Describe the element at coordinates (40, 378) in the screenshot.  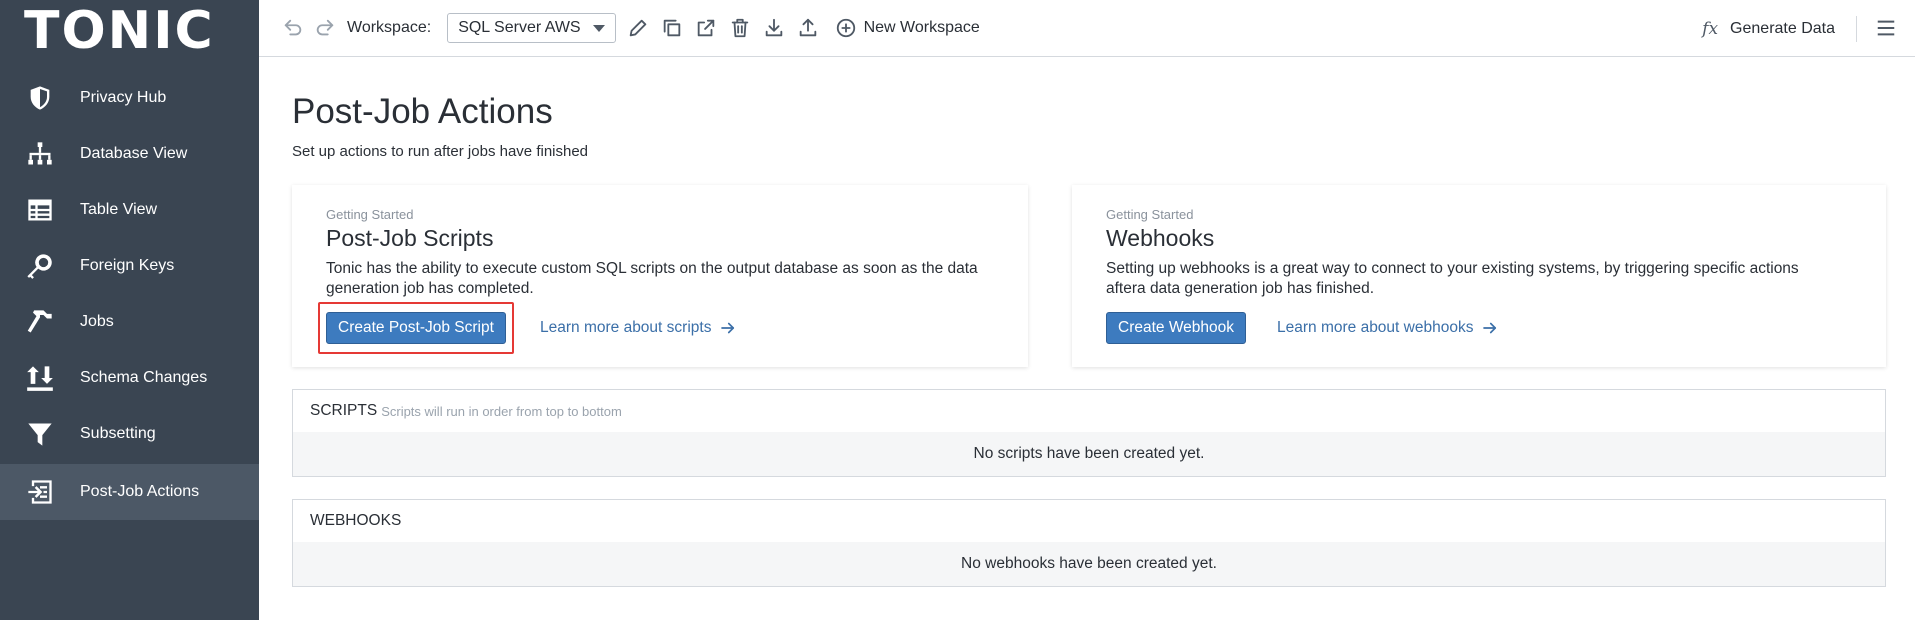
I see `sort-arrows-icon` at that location.